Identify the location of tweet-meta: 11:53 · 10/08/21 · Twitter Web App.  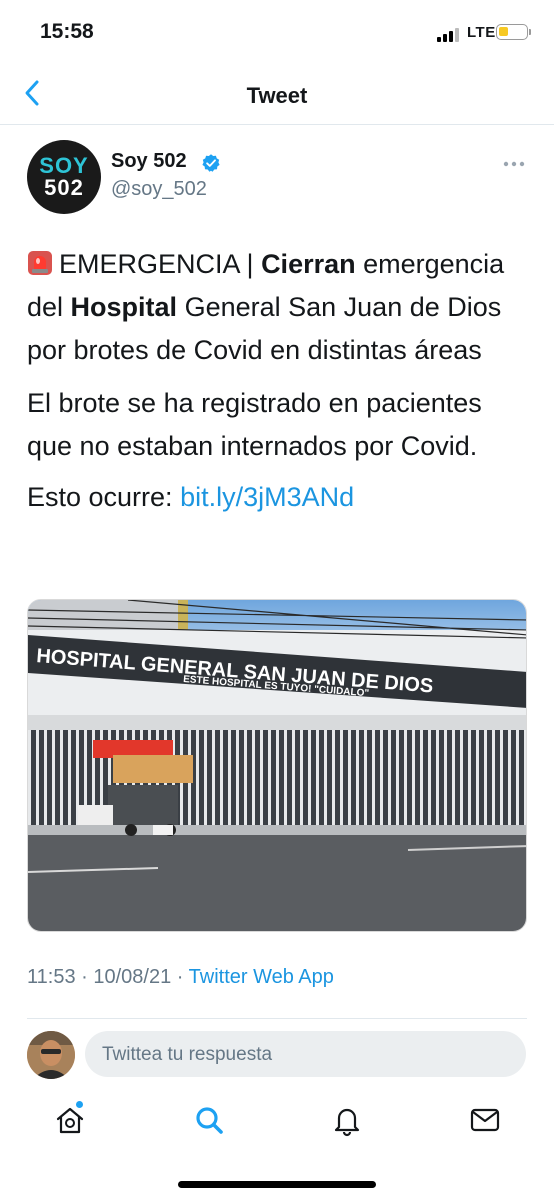
(180, 977).